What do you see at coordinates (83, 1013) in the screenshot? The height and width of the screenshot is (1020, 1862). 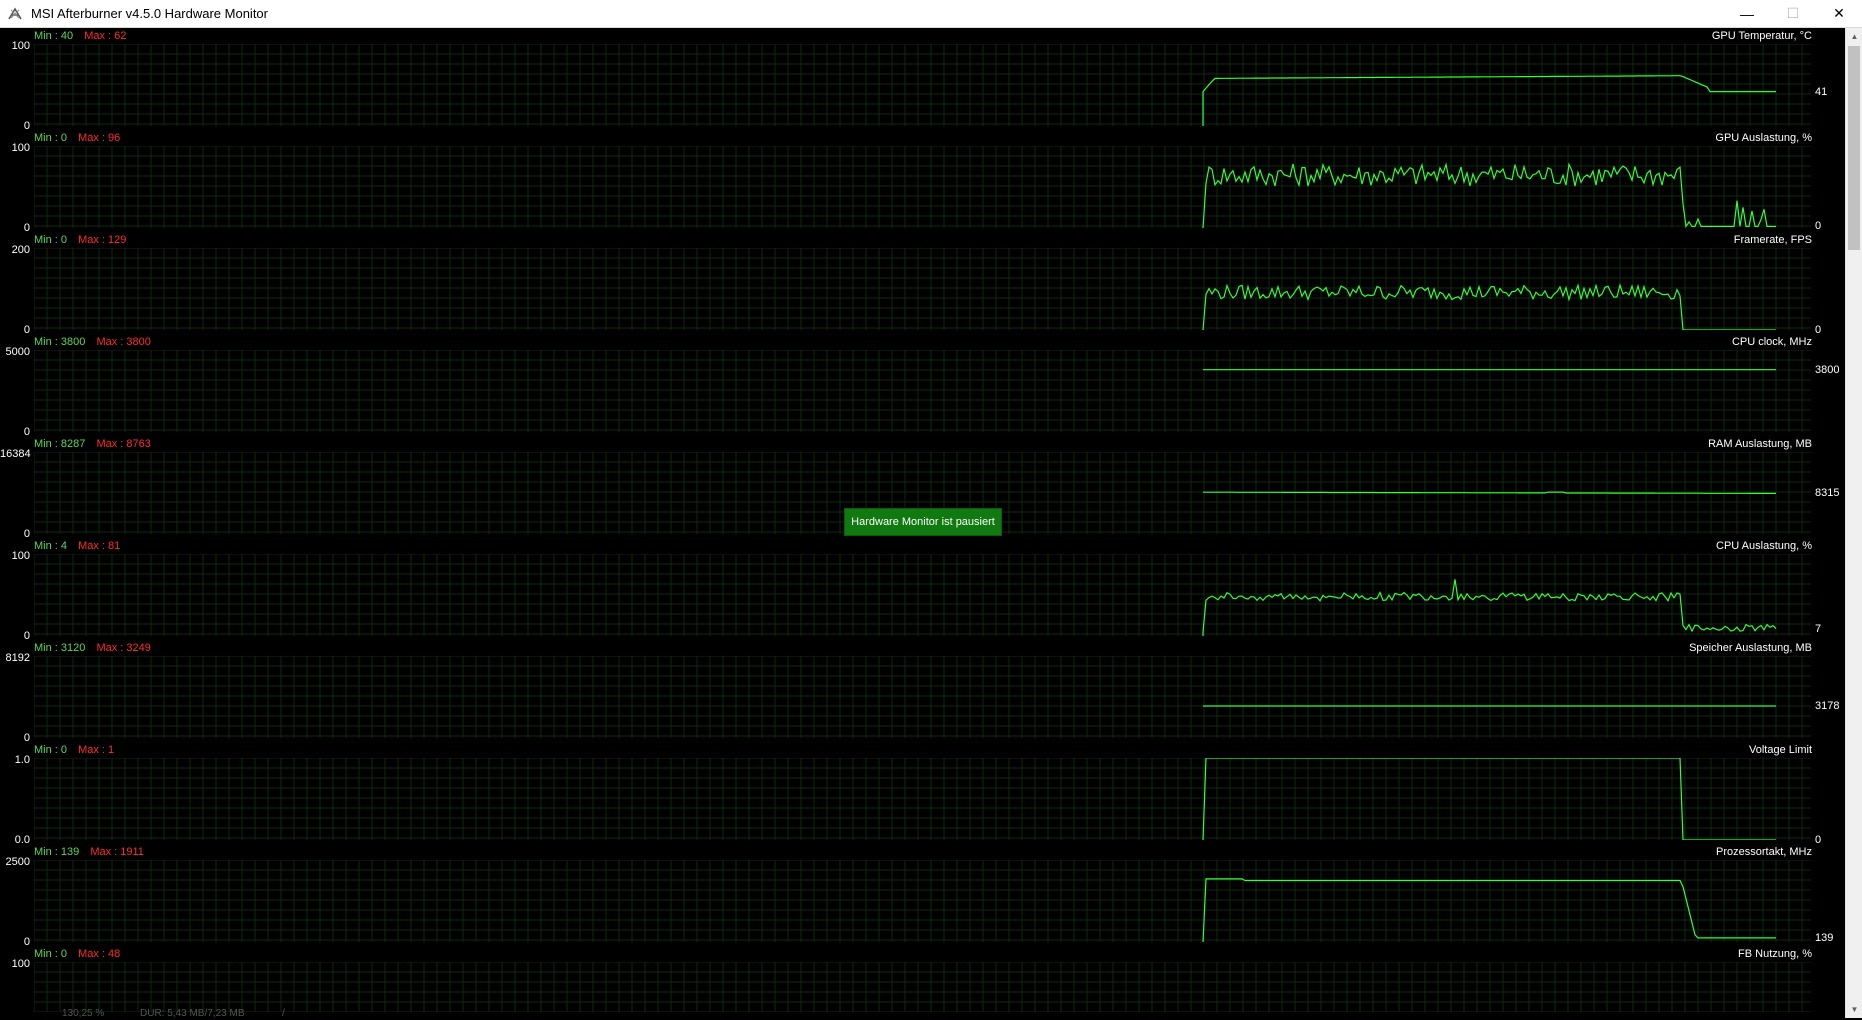 I see `bottom-status-text: 130,25 %` at bounding box center [83, 1013].